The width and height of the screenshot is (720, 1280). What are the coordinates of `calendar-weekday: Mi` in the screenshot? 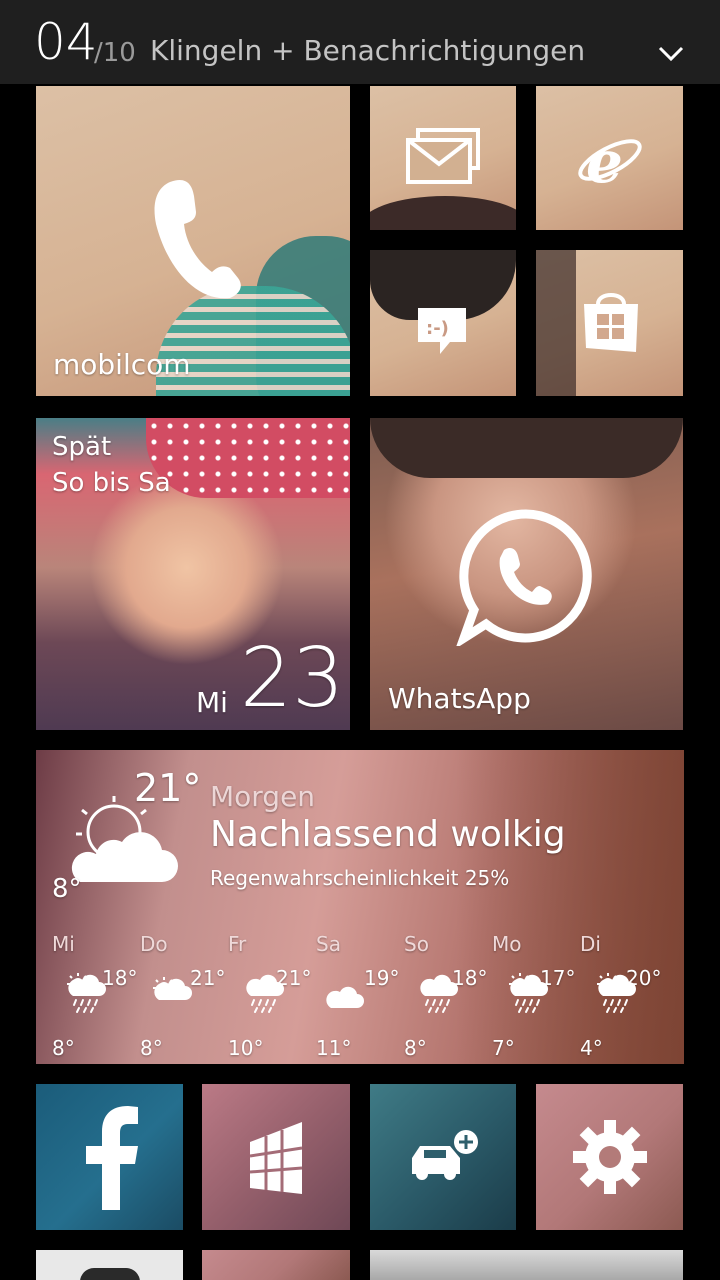 It's located at (212, 702).